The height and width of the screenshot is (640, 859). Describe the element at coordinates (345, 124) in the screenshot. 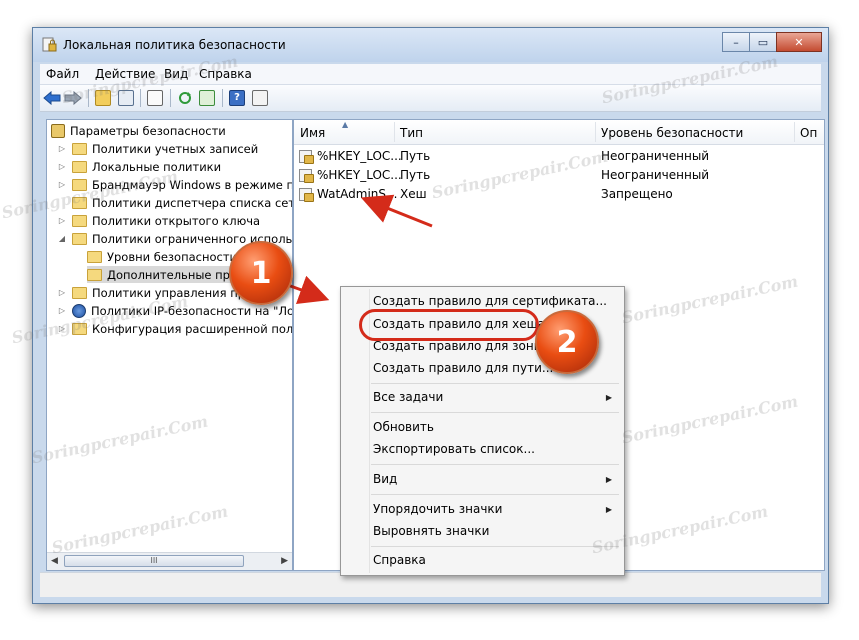

I see `sort-ascending-icon: ▲` at that location.